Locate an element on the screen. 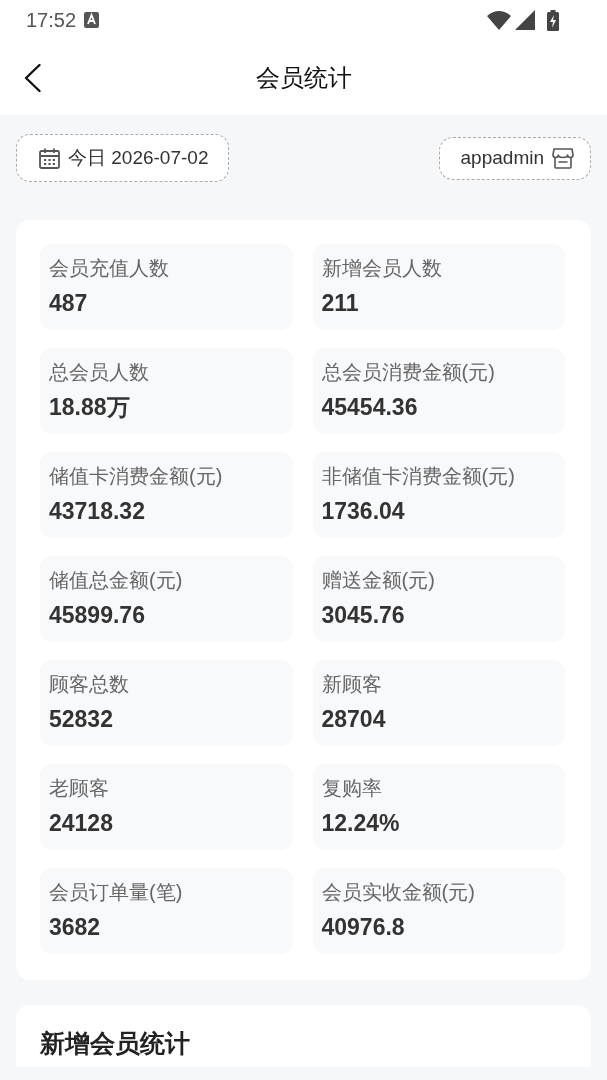 Image resolution: width=607 pixels, height=1080 pixels. status-time: 17:52 is located at coordinates (51, 20).